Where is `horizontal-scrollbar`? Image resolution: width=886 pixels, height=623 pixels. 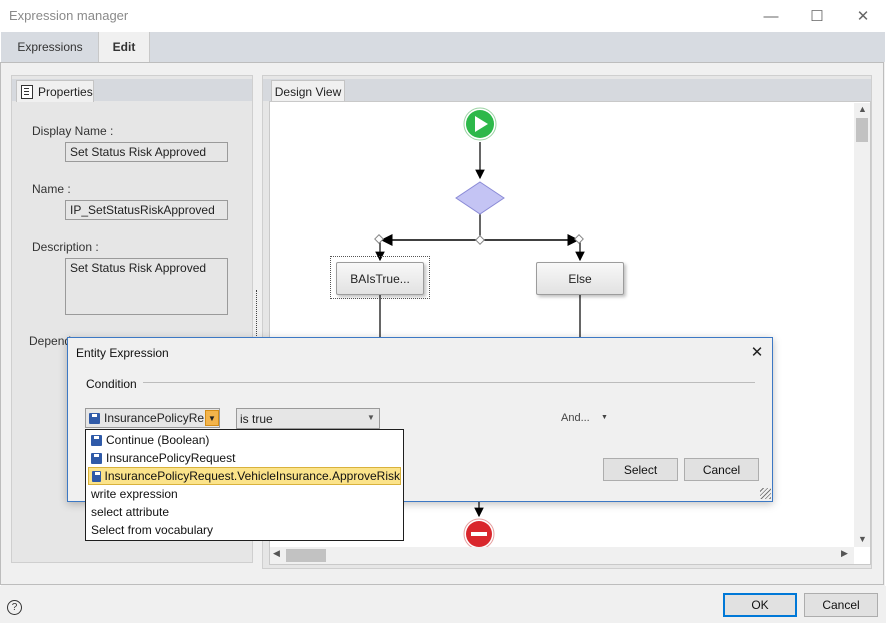
horizontal-scrollbar is located at coordinates (562, 555).